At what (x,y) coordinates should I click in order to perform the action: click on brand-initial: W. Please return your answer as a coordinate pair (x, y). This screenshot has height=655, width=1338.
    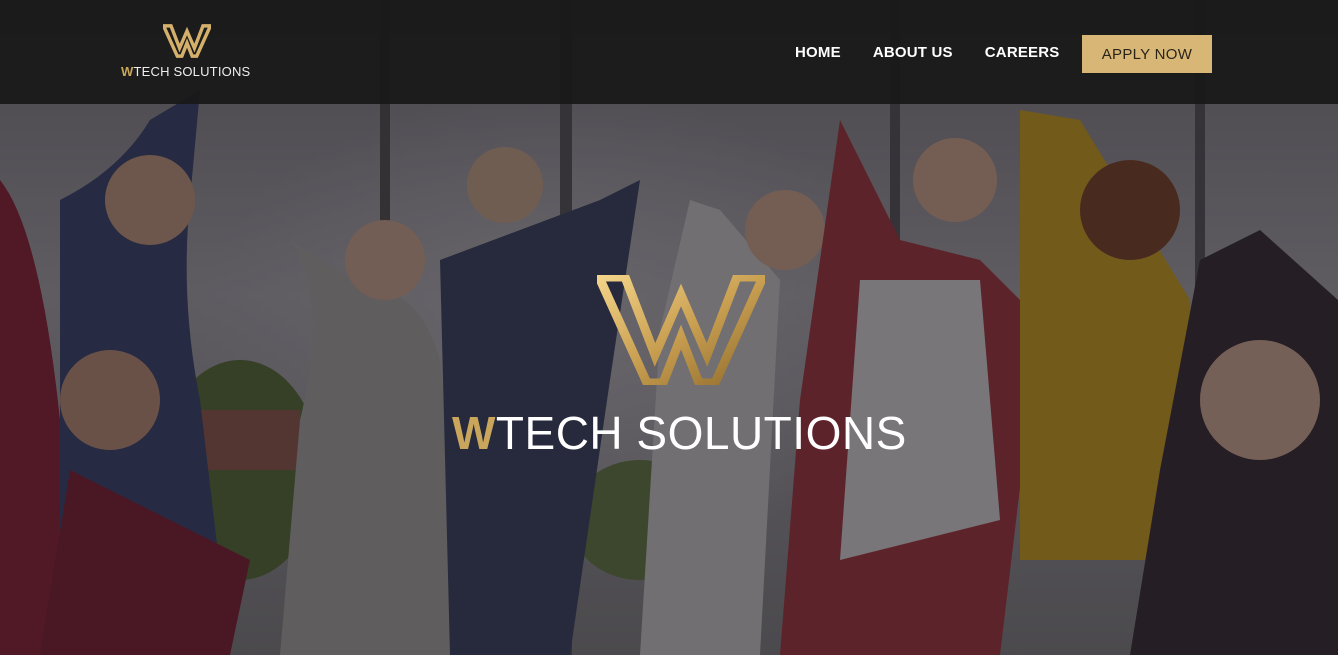
    Looking at the image, I should click on (127, 71).